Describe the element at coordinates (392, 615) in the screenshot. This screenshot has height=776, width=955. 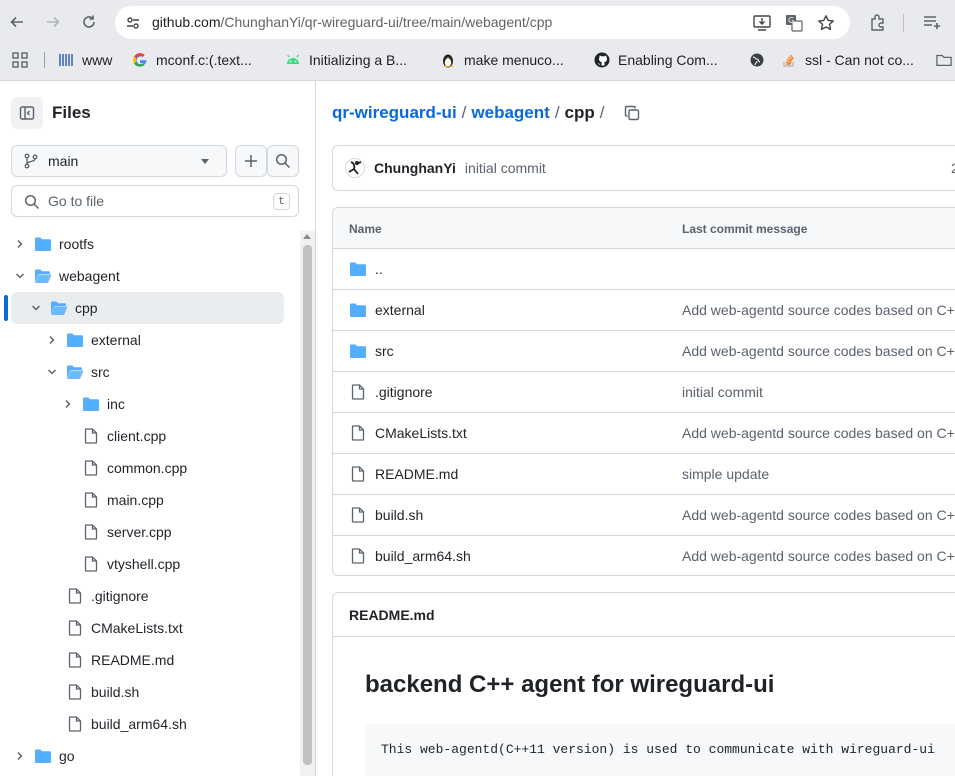
I see `readme-filename: README.md` at that location.